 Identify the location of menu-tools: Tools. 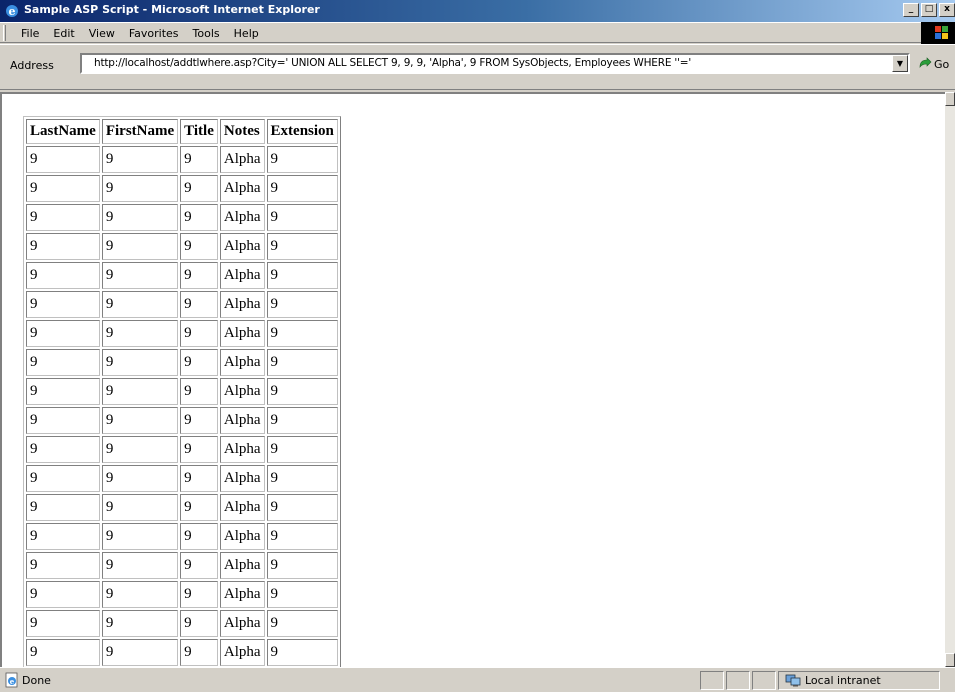
(206, 33).